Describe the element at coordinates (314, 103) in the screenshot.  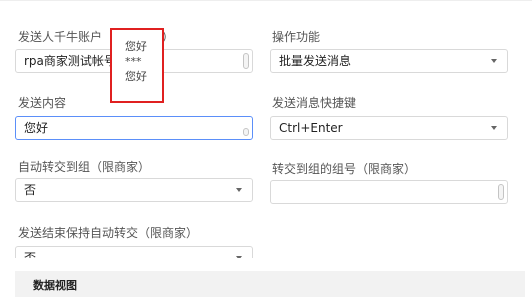
I see `shortcut-label: 发送消息快捷键` at that location.